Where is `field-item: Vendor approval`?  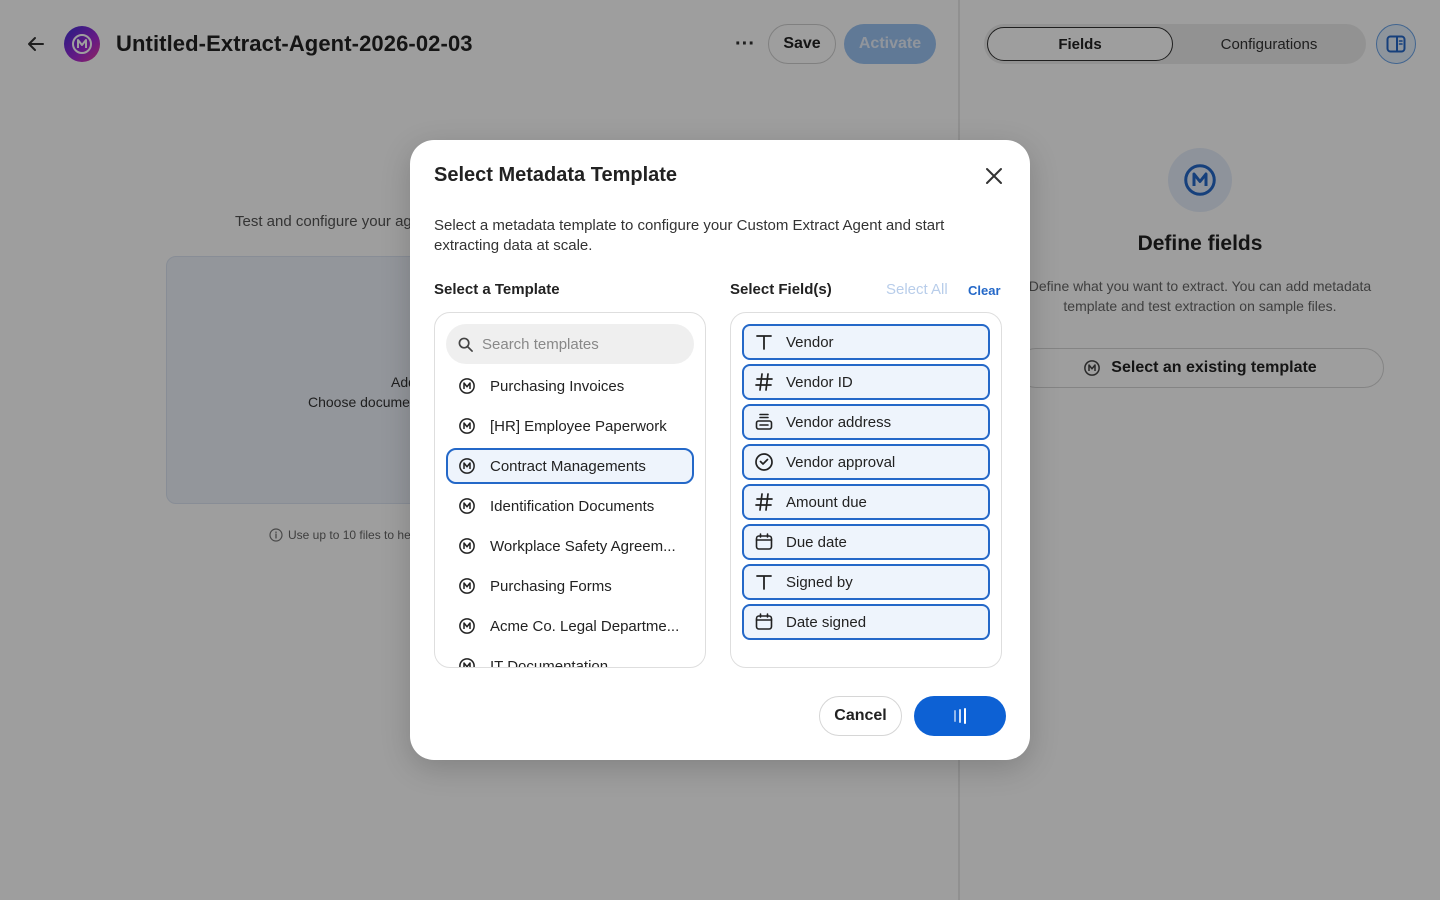 field-item: Vendor approval is located at coordinates (866, 462).